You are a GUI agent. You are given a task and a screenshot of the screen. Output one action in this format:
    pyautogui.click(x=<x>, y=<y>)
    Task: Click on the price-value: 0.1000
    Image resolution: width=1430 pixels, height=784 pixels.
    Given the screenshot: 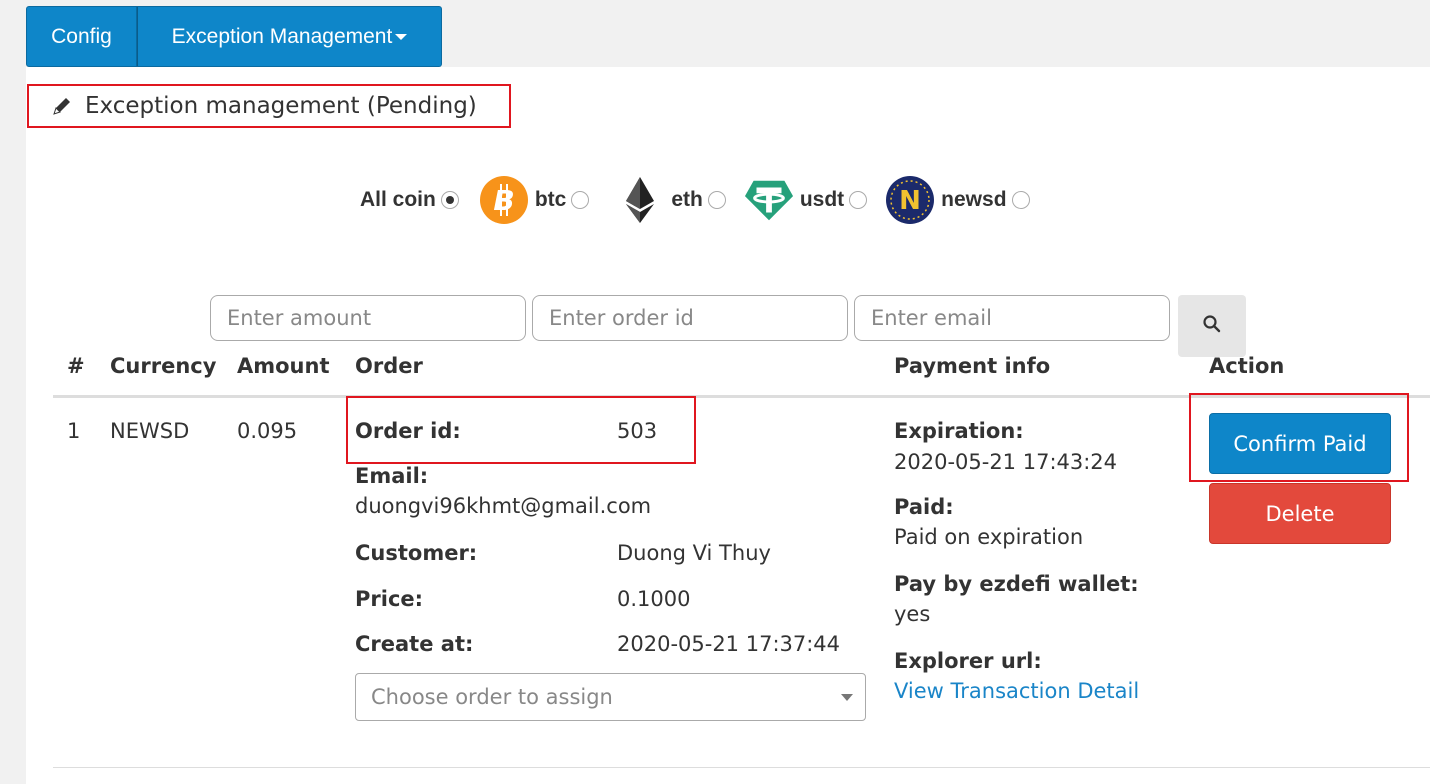 What is the action you would take?
    pyautogui.click(x=654, y=599)
    